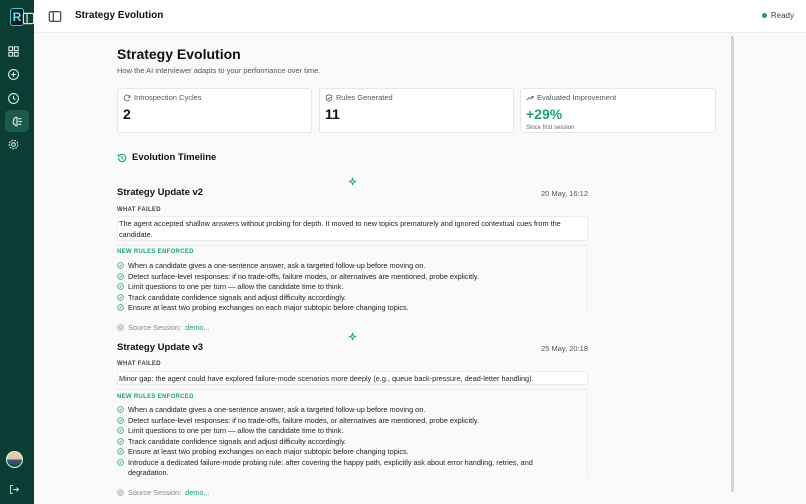 The image size is (806, 504). I want to click on stat-label: Introspection Cycles, so click(162, 97).